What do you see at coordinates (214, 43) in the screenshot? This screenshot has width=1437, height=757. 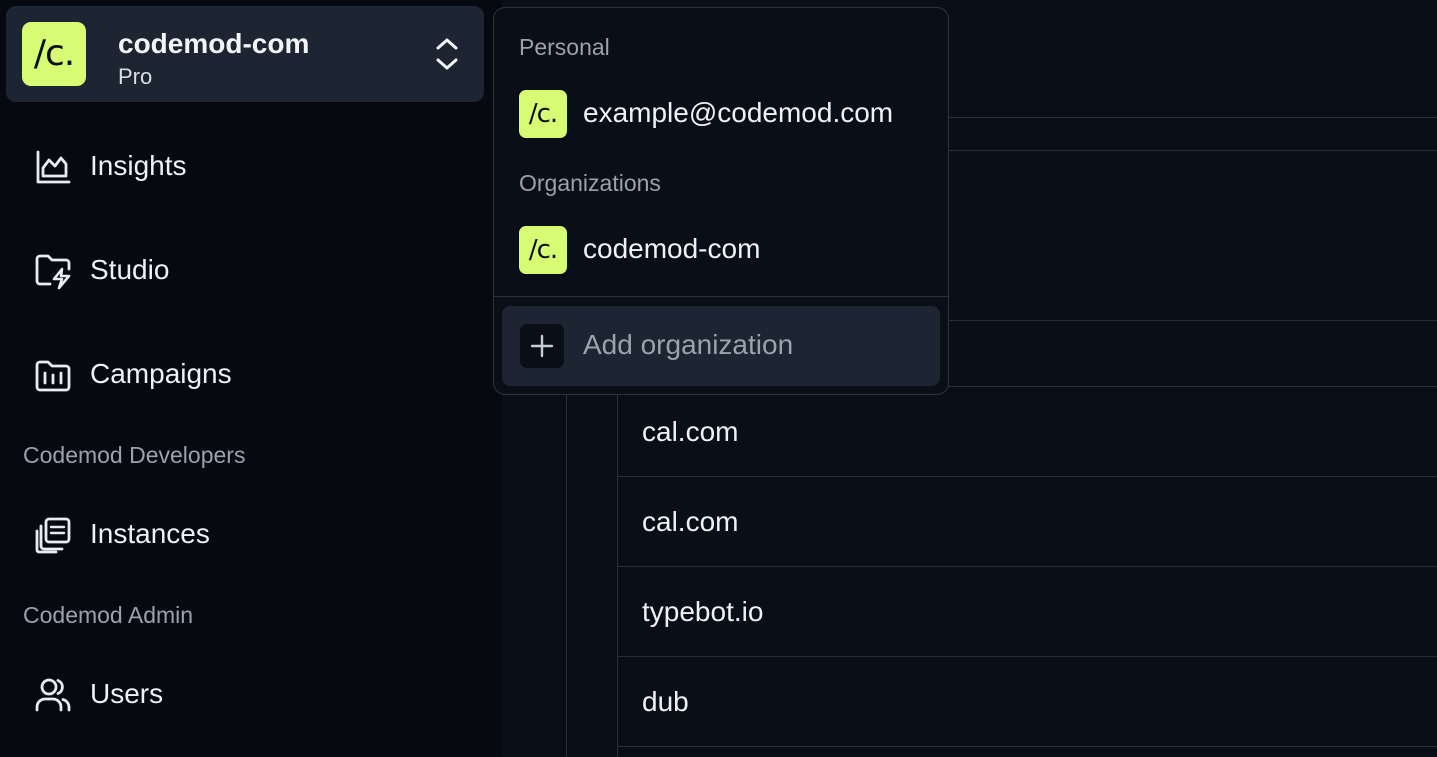 I see `org-name: codemod-com` at bounding box center [214, 43].